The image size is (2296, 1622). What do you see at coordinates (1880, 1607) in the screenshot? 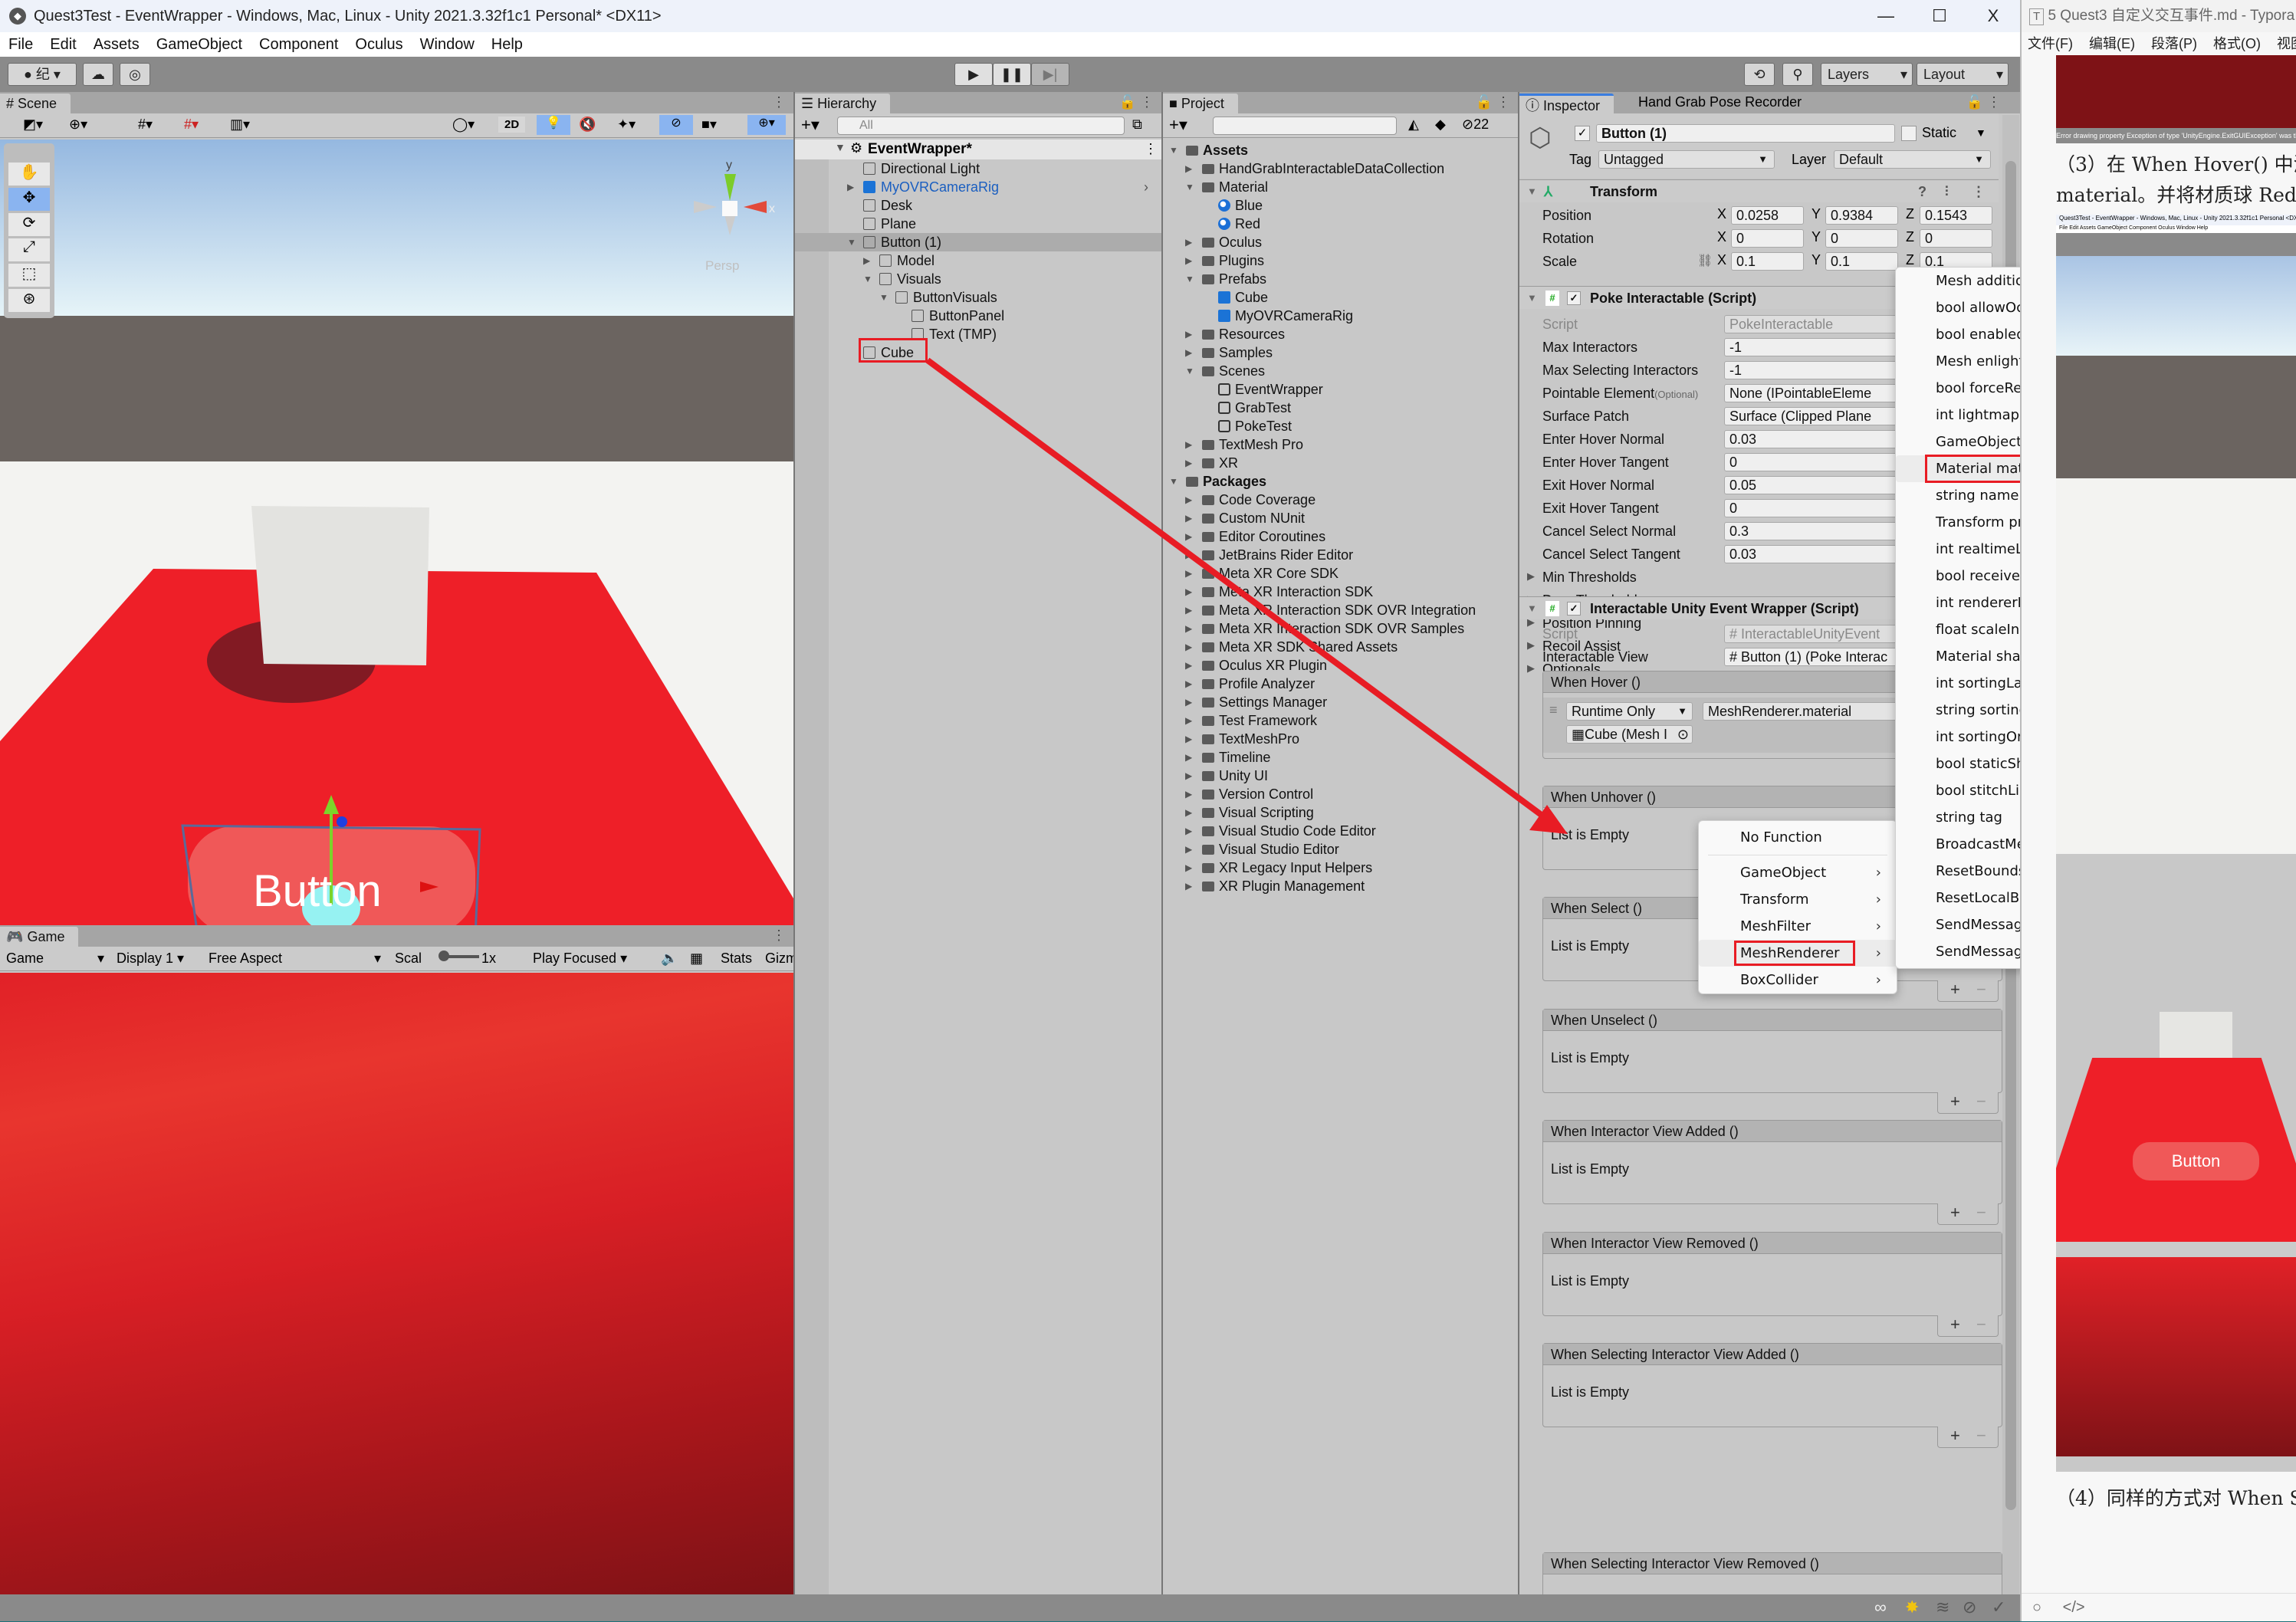
I see `collab-status-icon: ∞` at bounding box center [1880, 1607].